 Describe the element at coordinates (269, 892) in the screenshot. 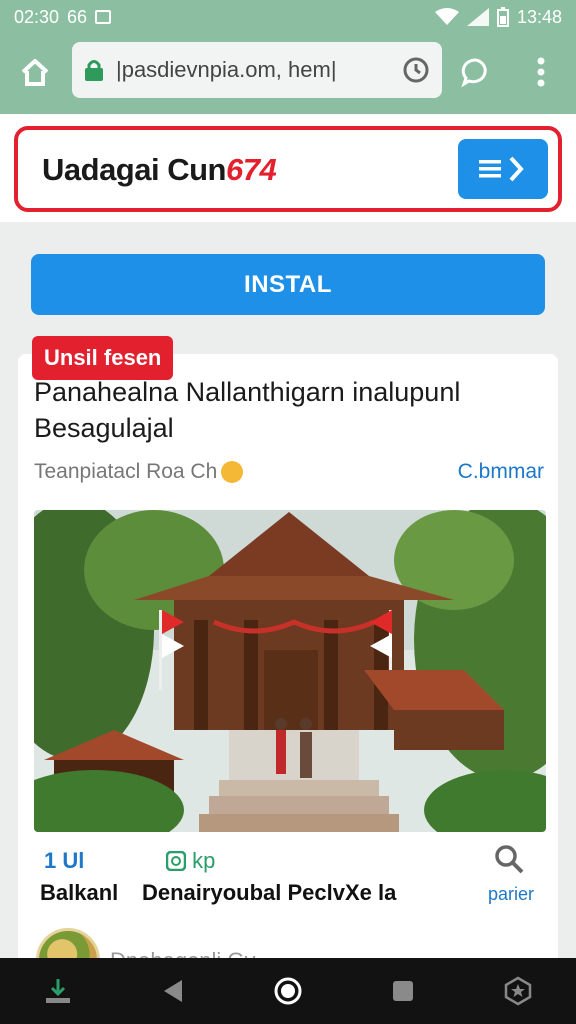

I see `label-2: Denairyoubal PeclvXe la` at that location.